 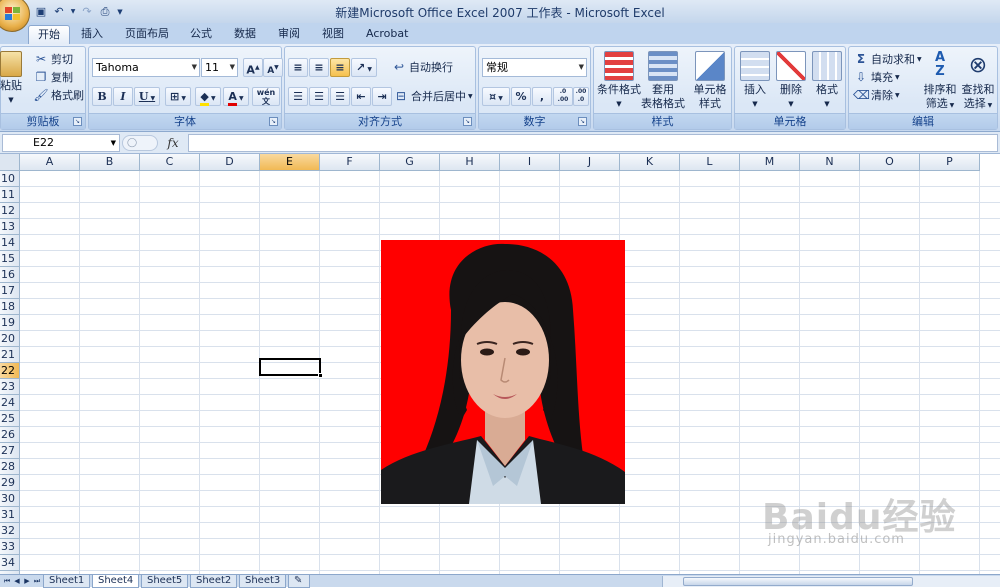 What do you see at coordinates (10, 419) in the screenshot?
I see `row-header-25: 25` at bounding box center [10, 419].